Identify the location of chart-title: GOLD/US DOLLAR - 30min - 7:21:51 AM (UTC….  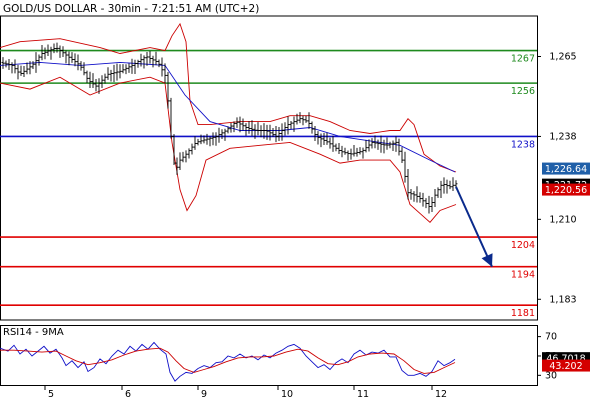
(131, 9).